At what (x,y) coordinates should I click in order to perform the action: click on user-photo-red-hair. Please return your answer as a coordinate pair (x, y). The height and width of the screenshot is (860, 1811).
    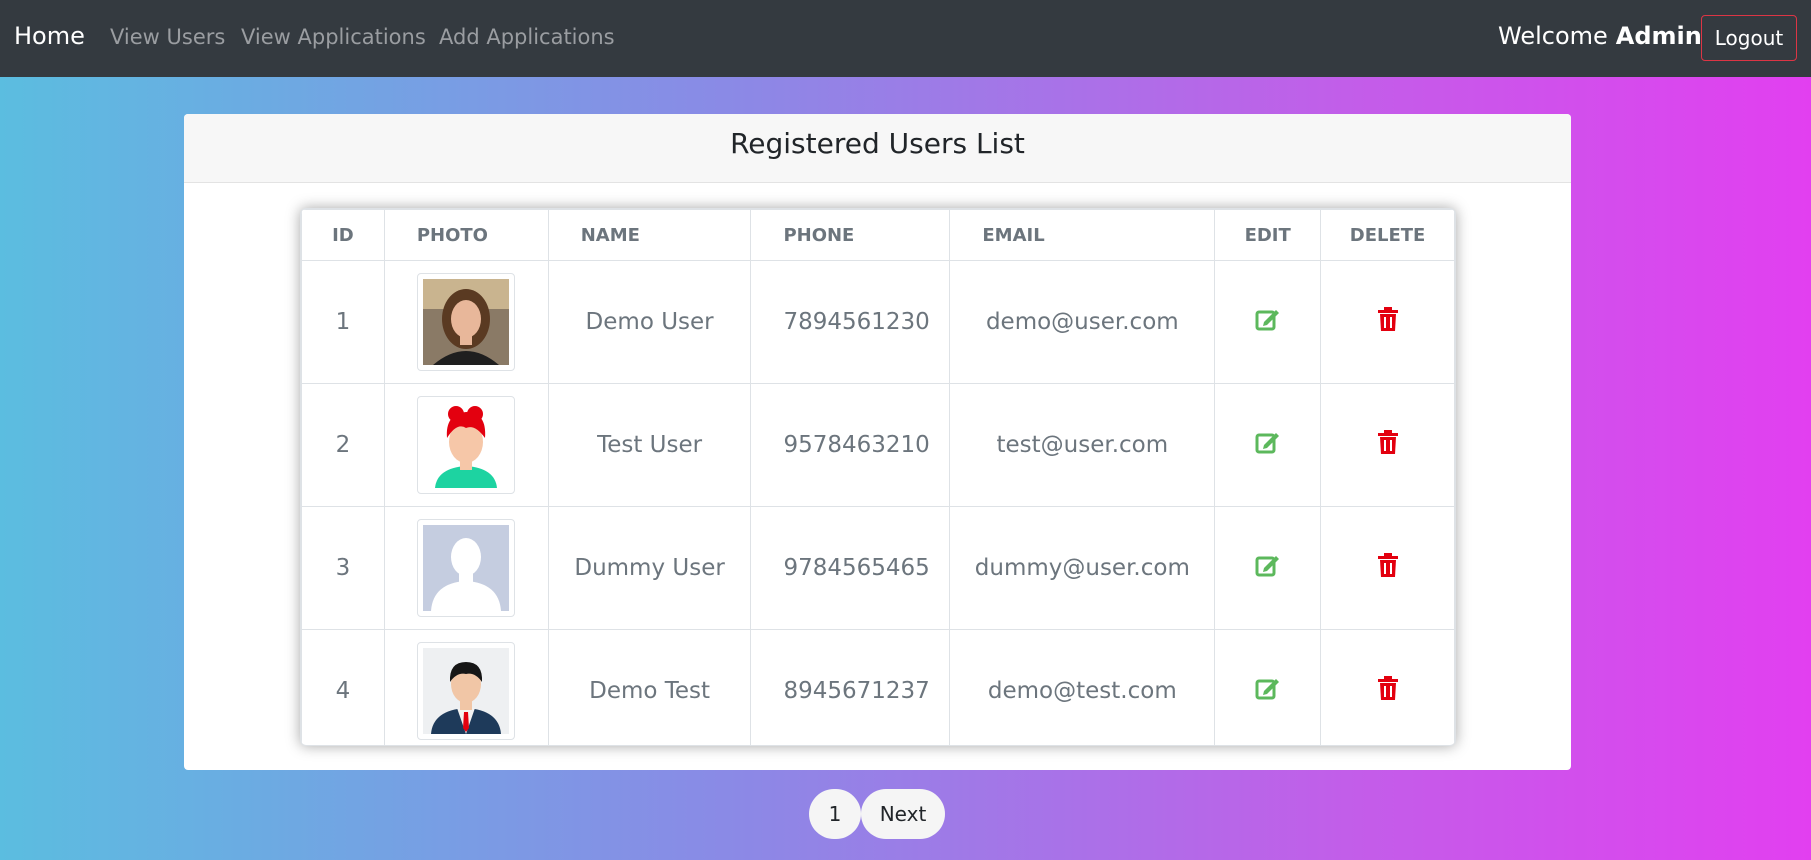
    Looking at the image, I should click on (465, 445).